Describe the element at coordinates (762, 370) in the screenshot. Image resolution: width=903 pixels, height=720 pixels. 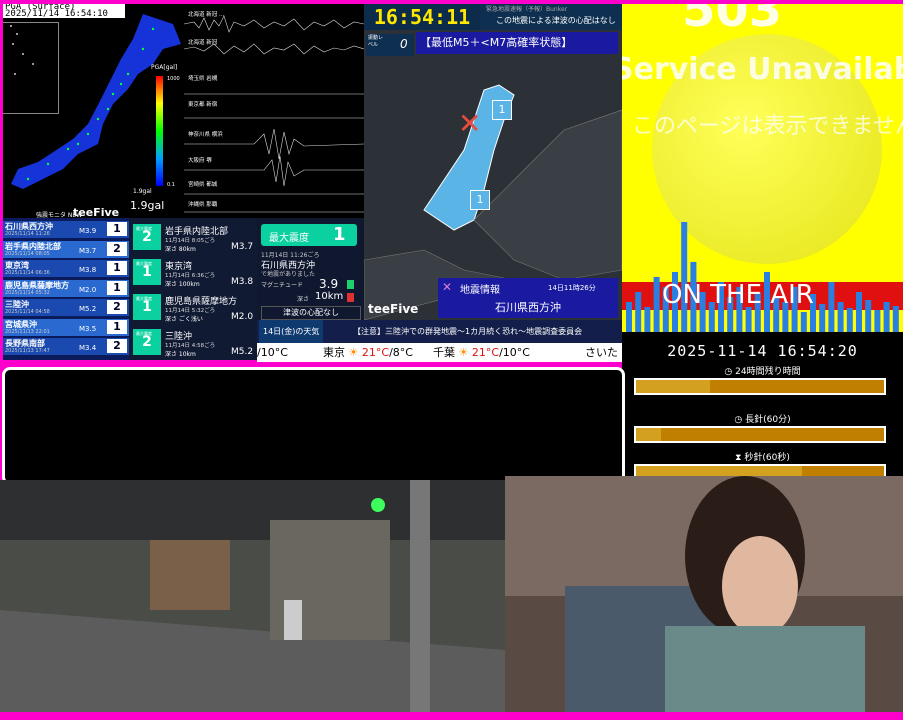
I see `timer-bar-label: ◷ 24時間残り時間` at that location.